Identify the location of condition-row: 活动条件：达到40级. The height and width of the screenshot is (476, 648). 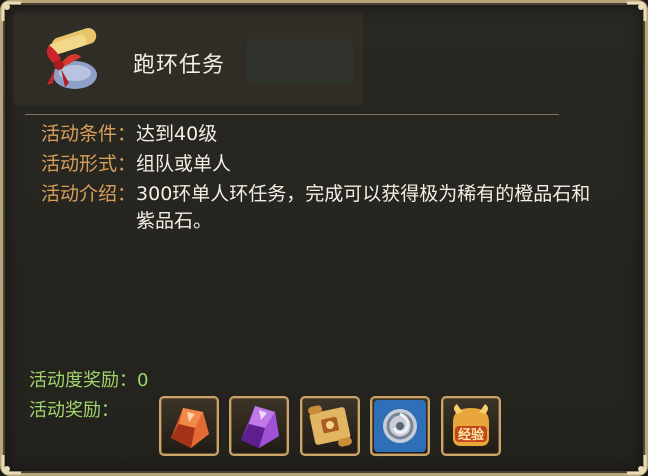
(129, 134).